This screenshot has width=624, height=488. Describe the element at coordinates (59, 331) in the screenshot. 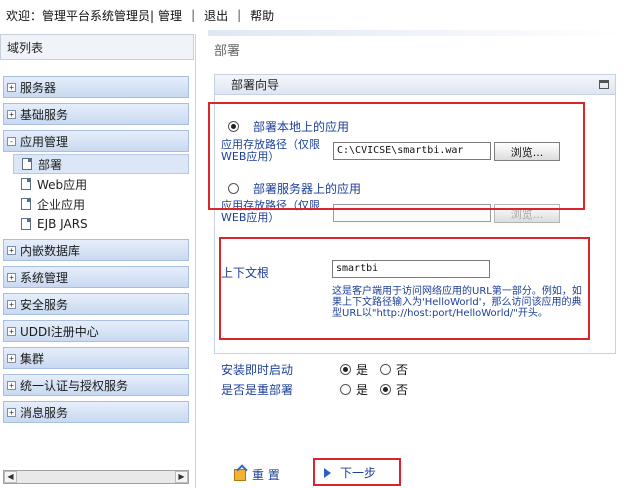

I see `sidebar-item-label: UDDI注册中心` at that location.